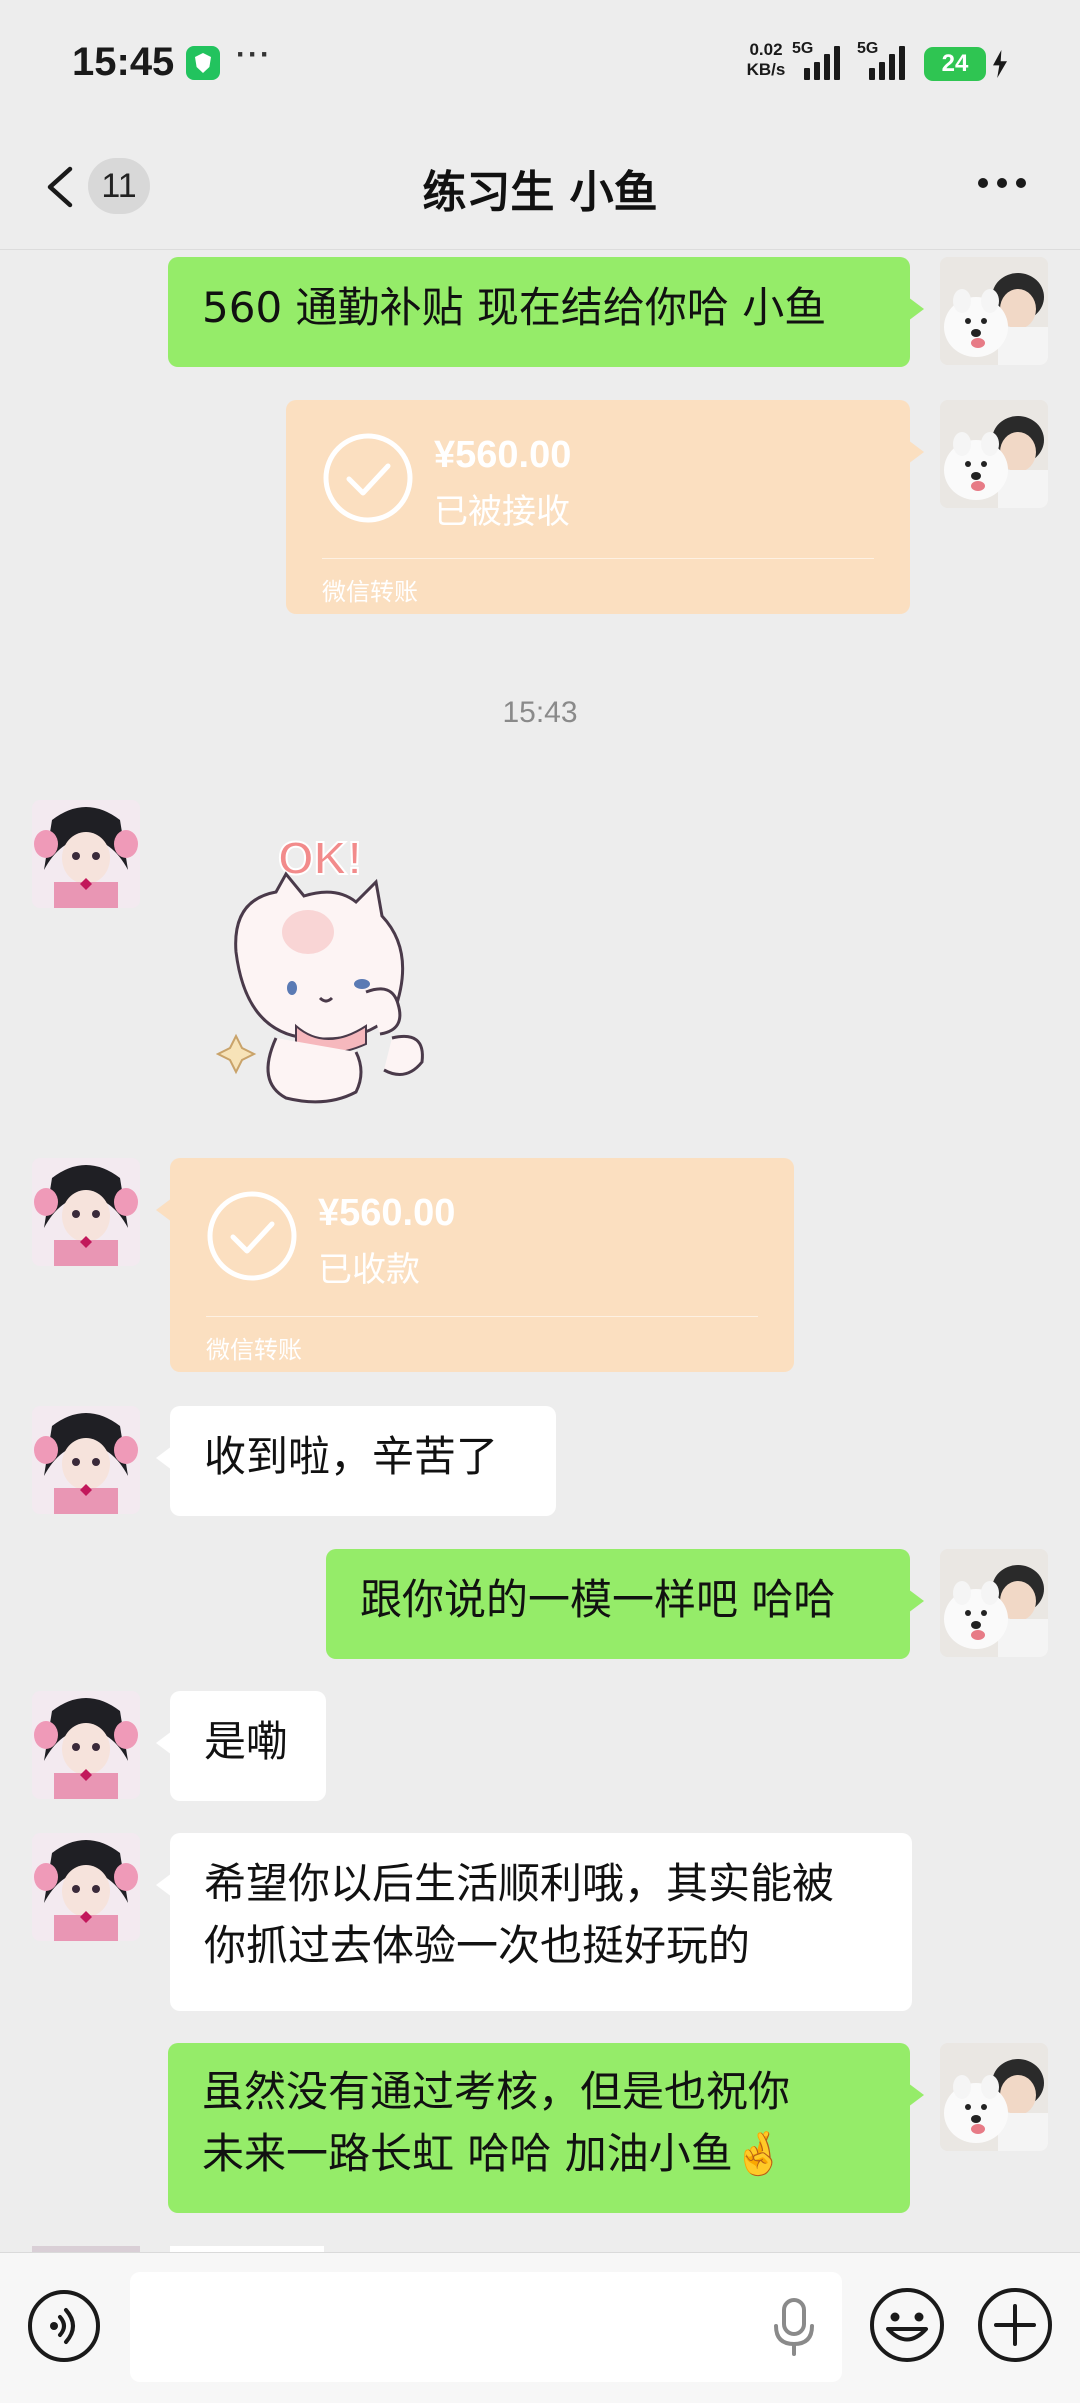 This screenshot has width=1080, height=2403. I want to click on message-bubble-other: 是嘞, so click(241, 1746).